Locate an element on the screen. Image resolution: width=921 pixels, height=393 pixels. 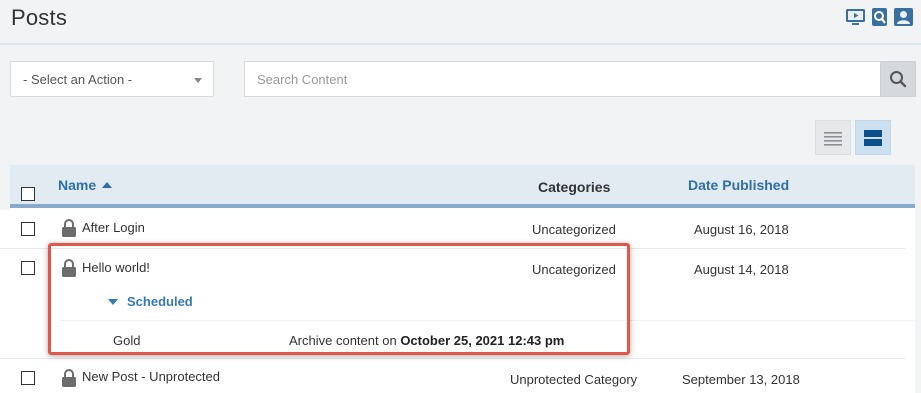
page-title: Posts is located at coordinates (39, 17).